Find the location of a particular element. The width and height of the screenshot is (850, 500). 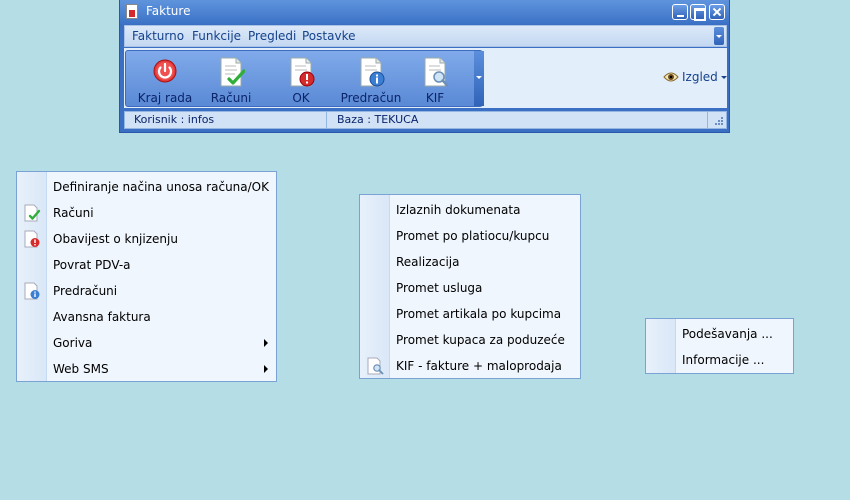

resize-grip-icon is located at coordinates (719, 120).